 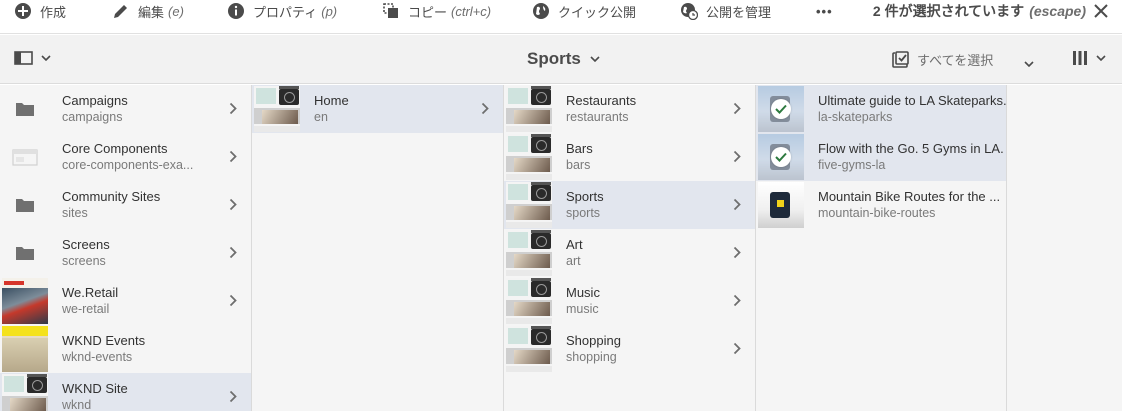 I want to click on edit-button: 編集 (e), so click(x=148, y=11).